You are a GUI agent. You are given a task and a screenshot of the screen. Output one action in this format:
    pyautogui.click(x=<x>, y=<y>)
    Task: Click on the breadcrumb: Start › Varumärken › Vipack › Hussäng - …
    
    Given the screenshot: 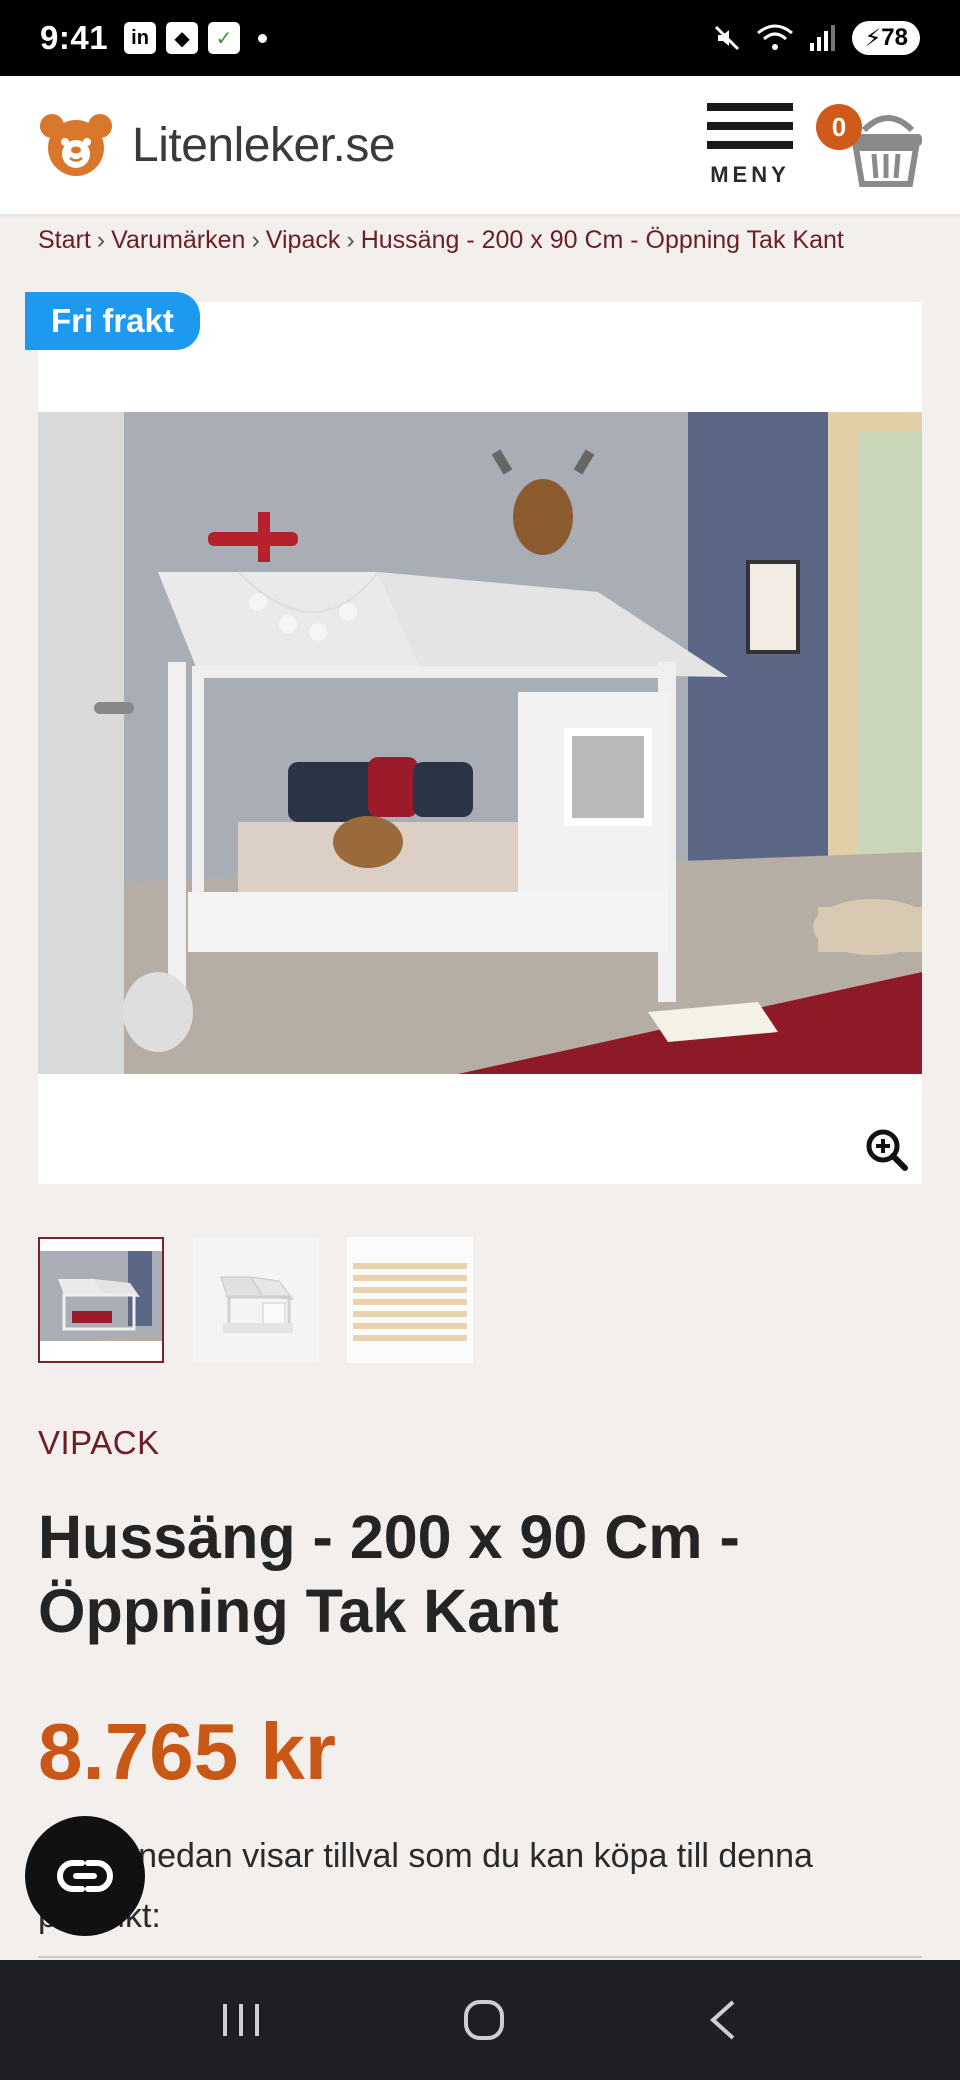 What is the action you would take?
    pyautogui.click(x=441, y=240)
    